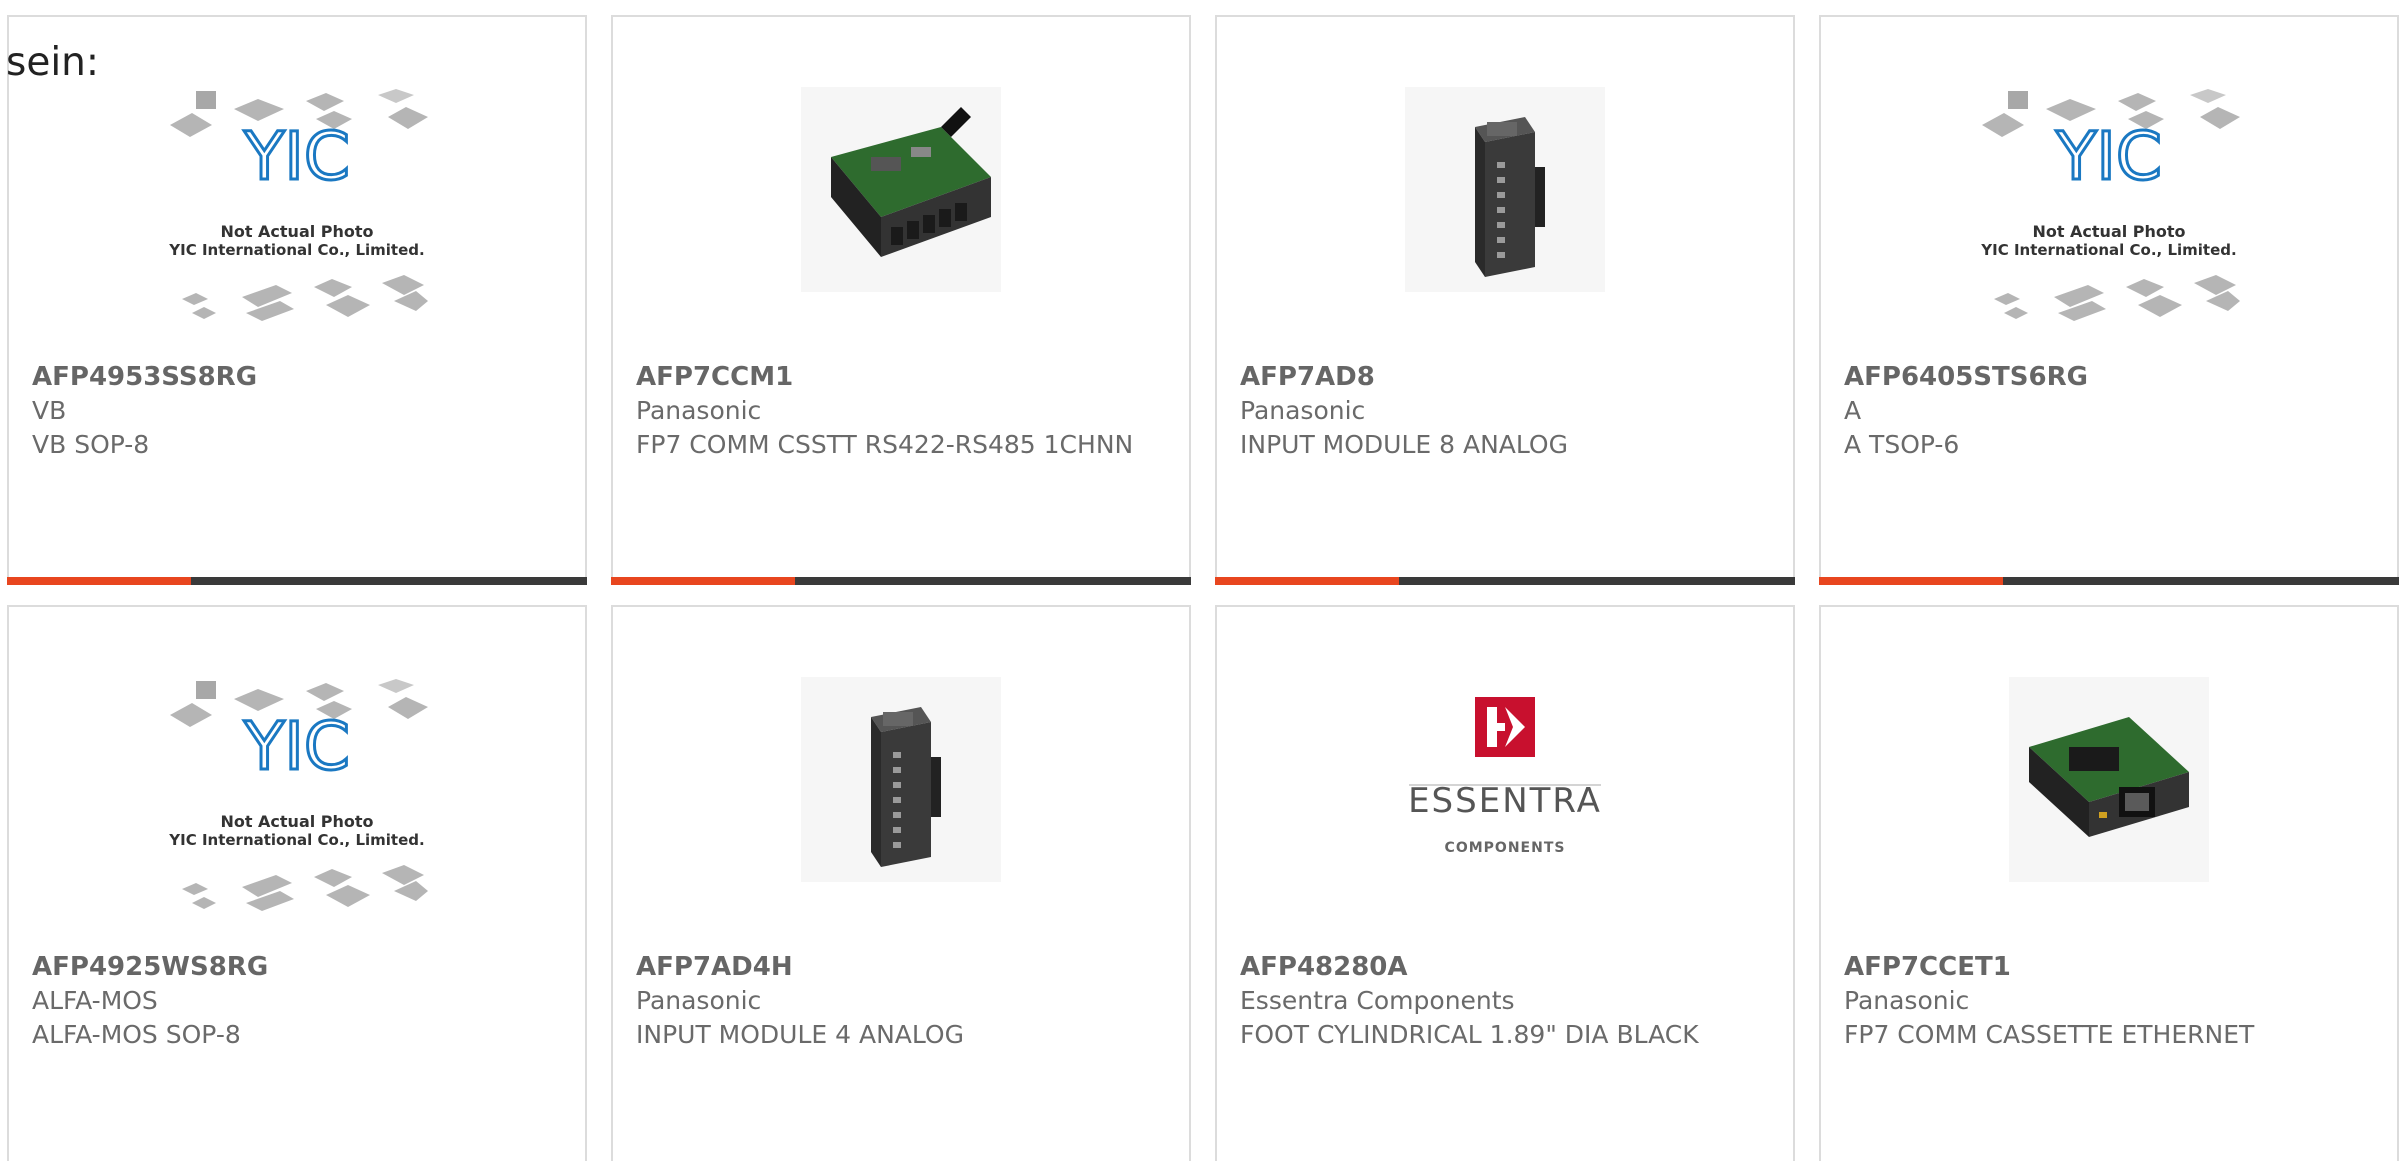 The height and width of the screenshot is (1161, 2400). I want to click on part-number: AFP48280A, so click(1507, 967).